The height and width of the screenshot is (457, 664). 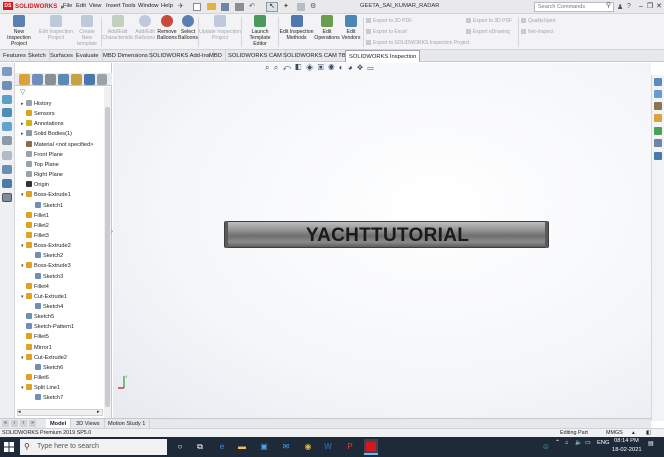 What do you see at coordinates (197, 7) in the screenshot?
I see `new-document-icon` at bounding box center [197, 7].